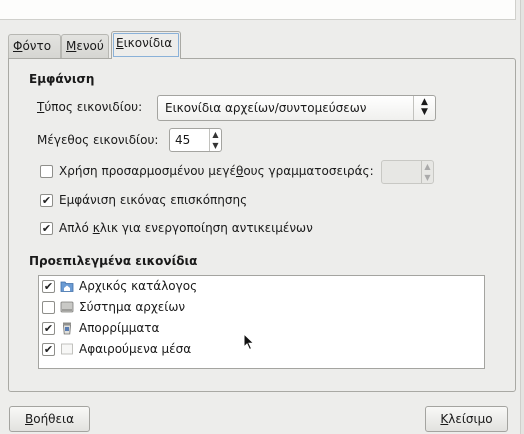 The height and width of the screenshot is (434, 524). I want to click on icon-type-combobox: Εικονίδια αρχείων/συντομεύσεων ▲ ▼, so click(296, 108).